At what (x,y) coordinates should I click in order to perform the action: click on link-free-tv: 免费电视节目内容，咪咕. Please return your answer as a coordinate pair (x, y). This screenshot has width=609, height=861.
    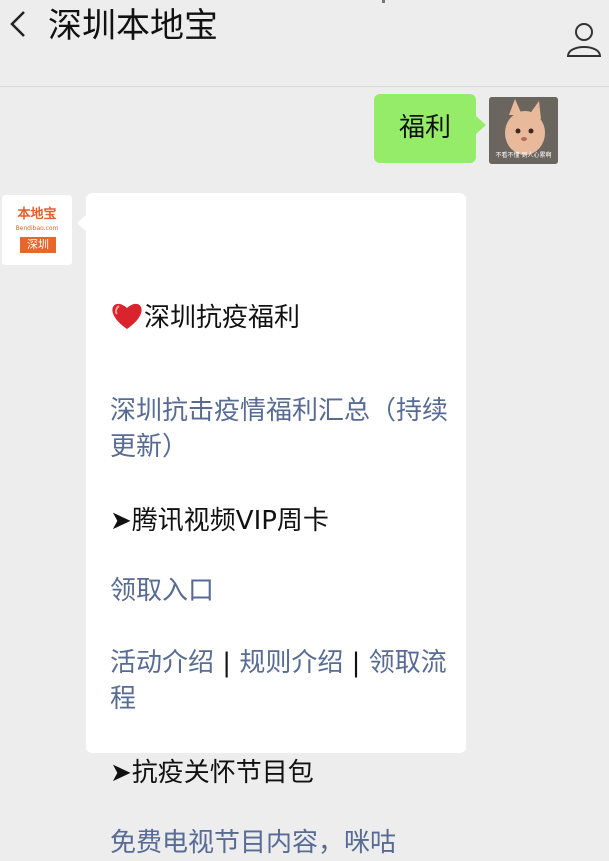
    Looking at the image, I should click on (282, 843).